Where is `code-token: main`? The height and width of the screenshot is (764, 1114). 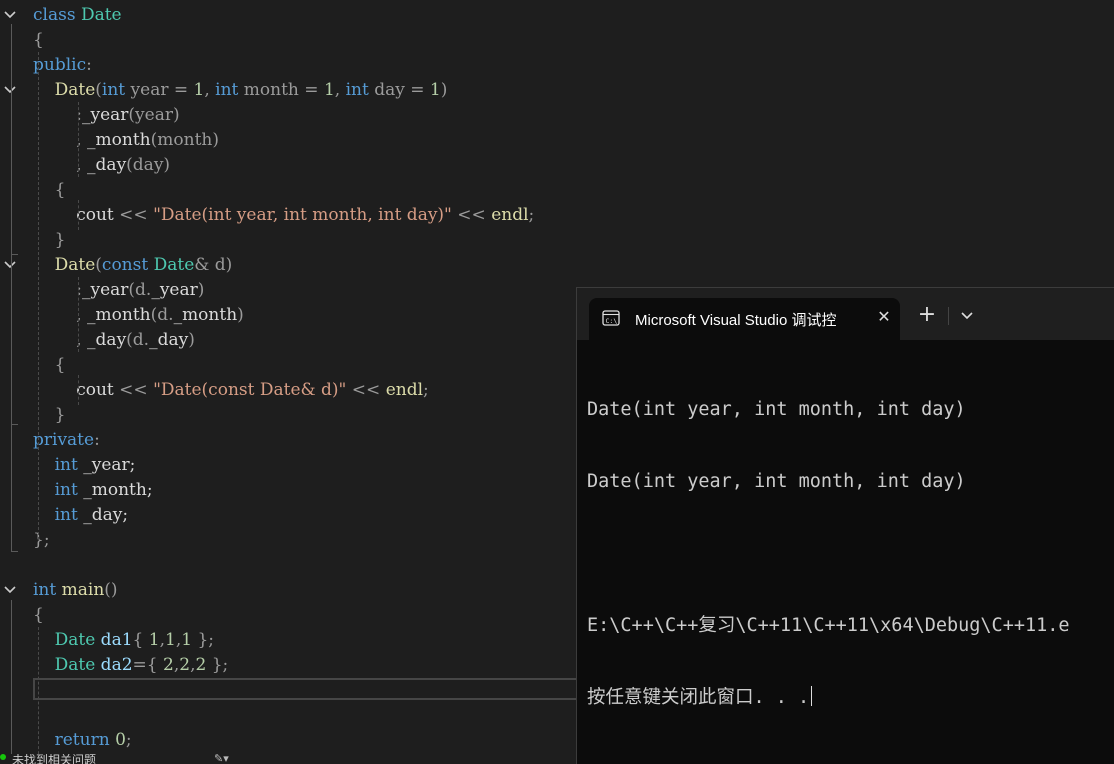 code-token: main is located at coordinates (80, 590).